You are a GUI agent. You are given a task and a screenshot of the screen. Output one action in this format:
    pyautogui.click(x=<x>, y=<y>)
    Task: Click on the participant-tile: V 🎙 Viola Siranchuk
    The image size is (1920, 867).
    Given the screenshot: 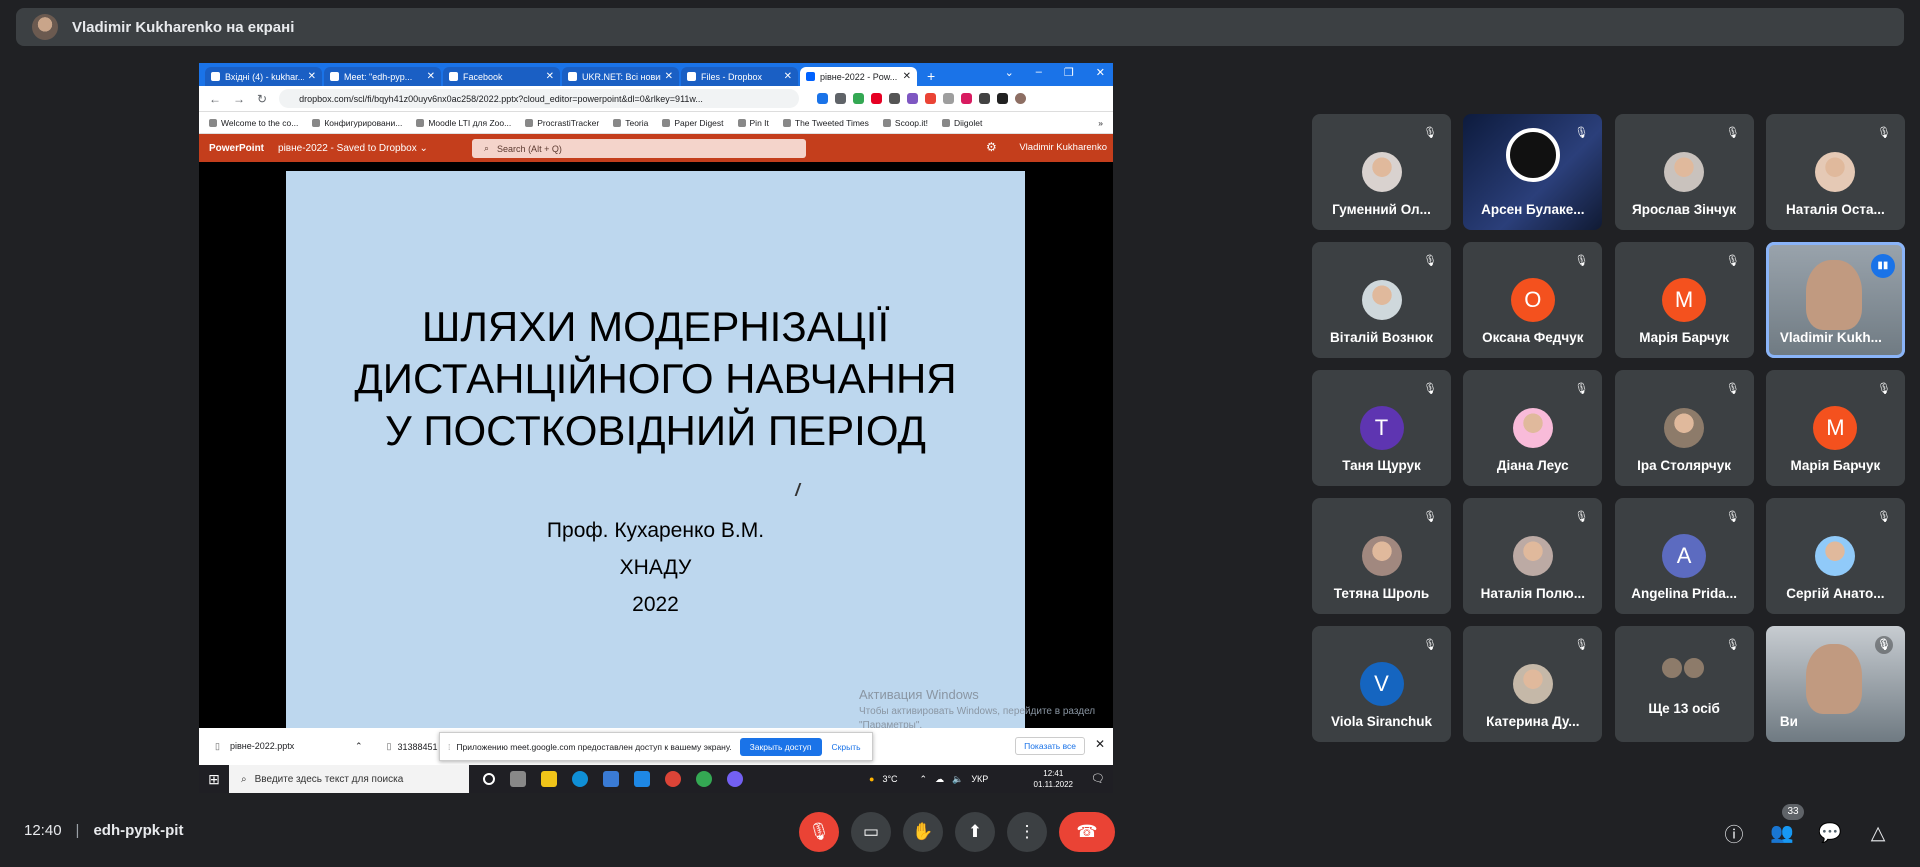 What is the action you would take?
    pyautogui.click(x=1381, y=684)
    